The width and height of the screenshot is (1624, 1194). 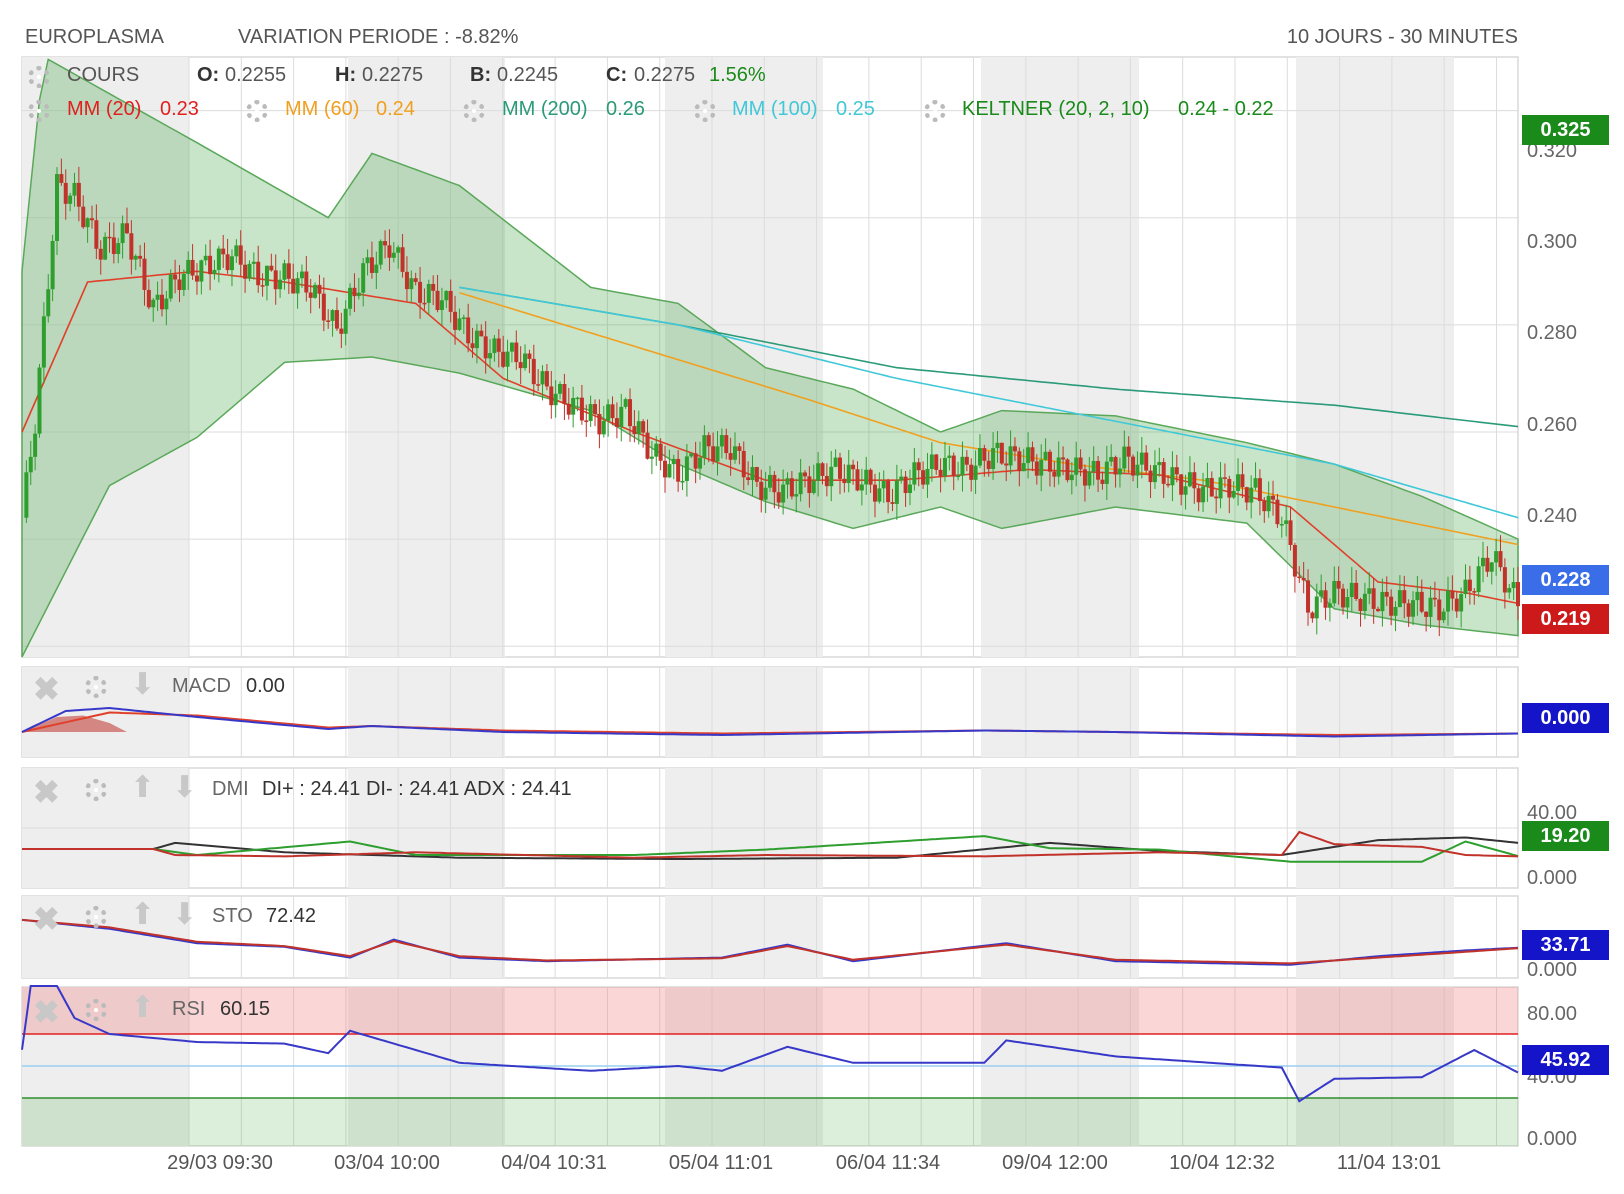 What do you see at coordinates (96, 1010) in the screenshot?
I see `rsi-settings-icon` at bounding box center [96, 1010].